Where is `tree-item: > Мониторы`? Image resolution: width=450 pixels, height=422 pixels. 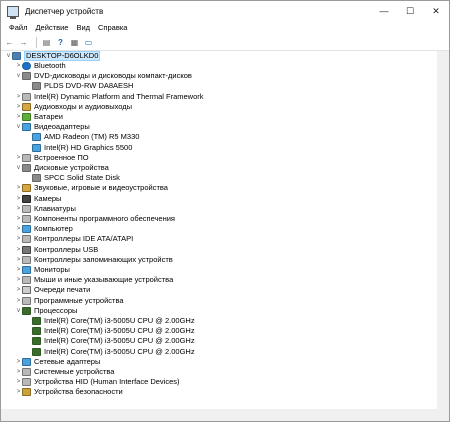 tree-item: > Мониторы is located at coordinates (219, 270).